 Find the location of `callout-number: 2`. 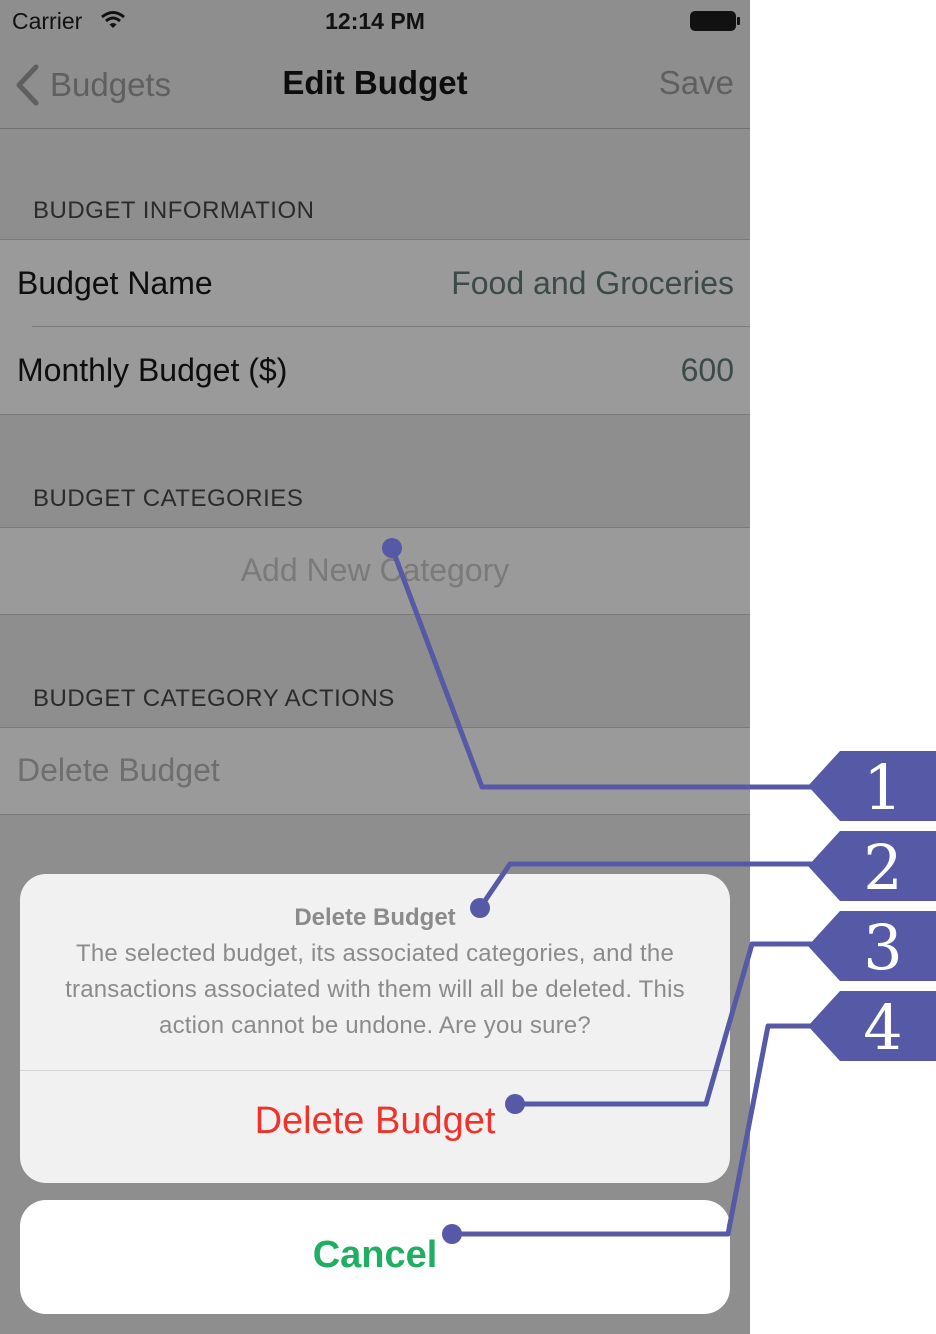

callout-number: 2 is located at coordinates (882, 867).